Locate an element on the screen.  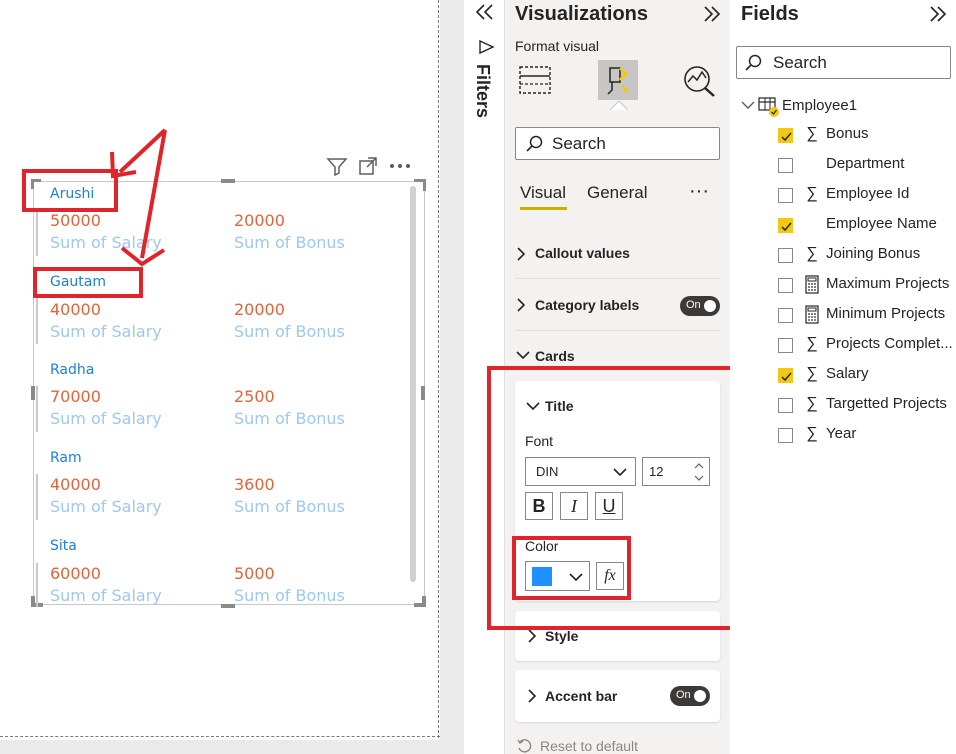
more-options-icon is located at coordinates (400, 166).